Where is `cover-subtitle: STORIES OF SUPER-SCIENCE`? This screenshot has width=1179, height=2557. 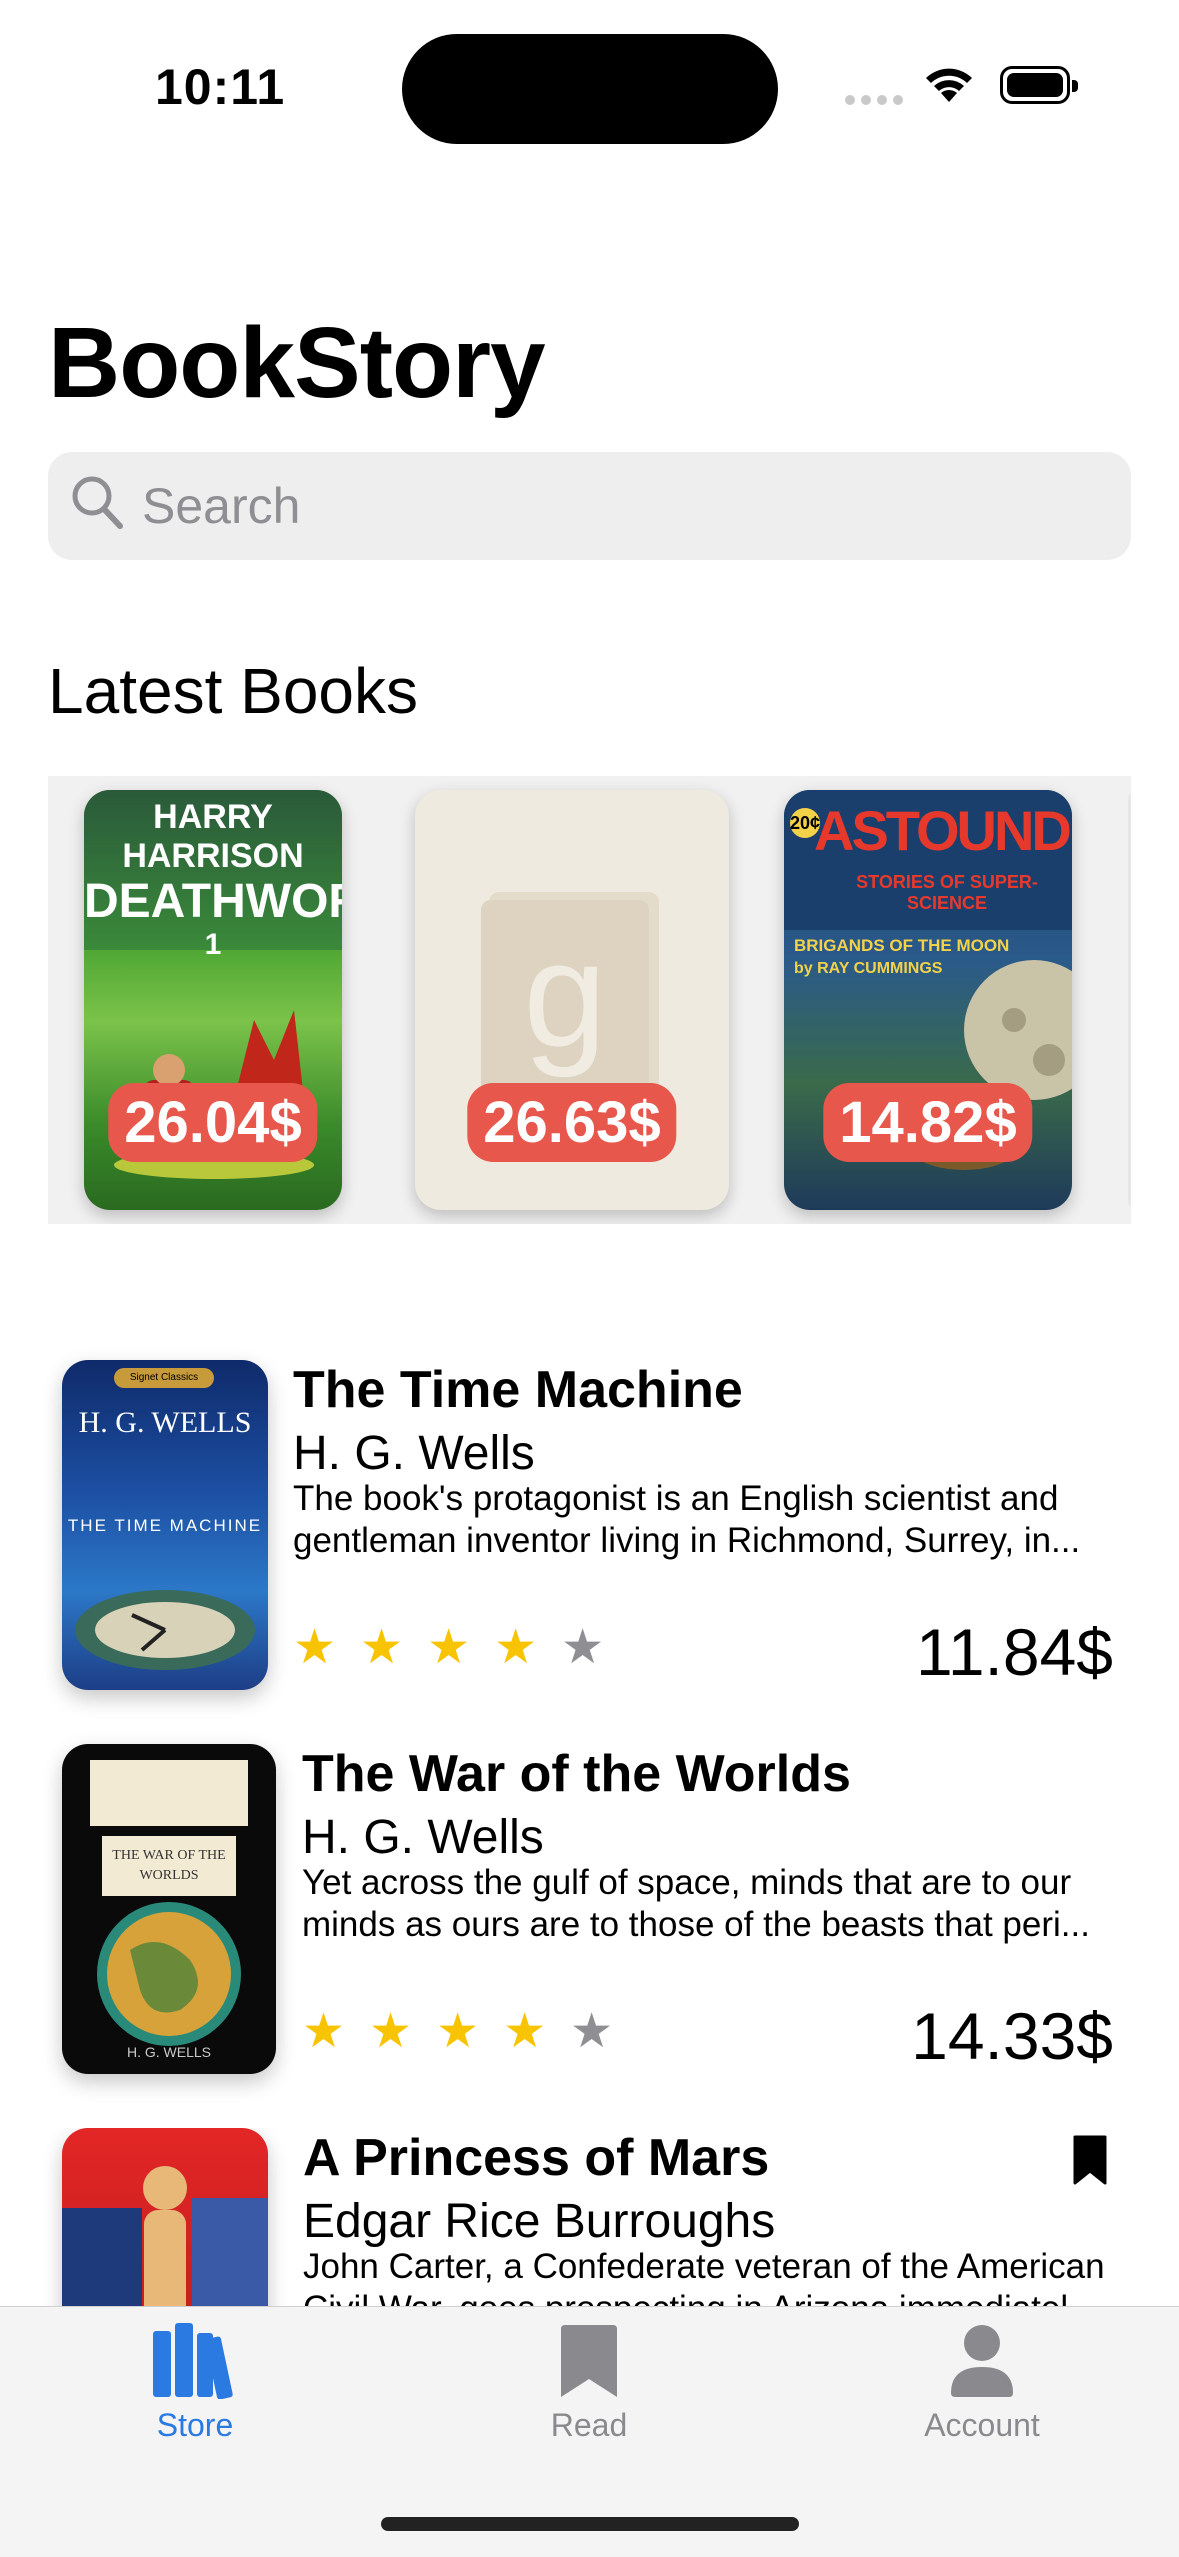 cover-subtitle: STORIES OF SUPER-SCIENCE is located at coordinates (947, 892).